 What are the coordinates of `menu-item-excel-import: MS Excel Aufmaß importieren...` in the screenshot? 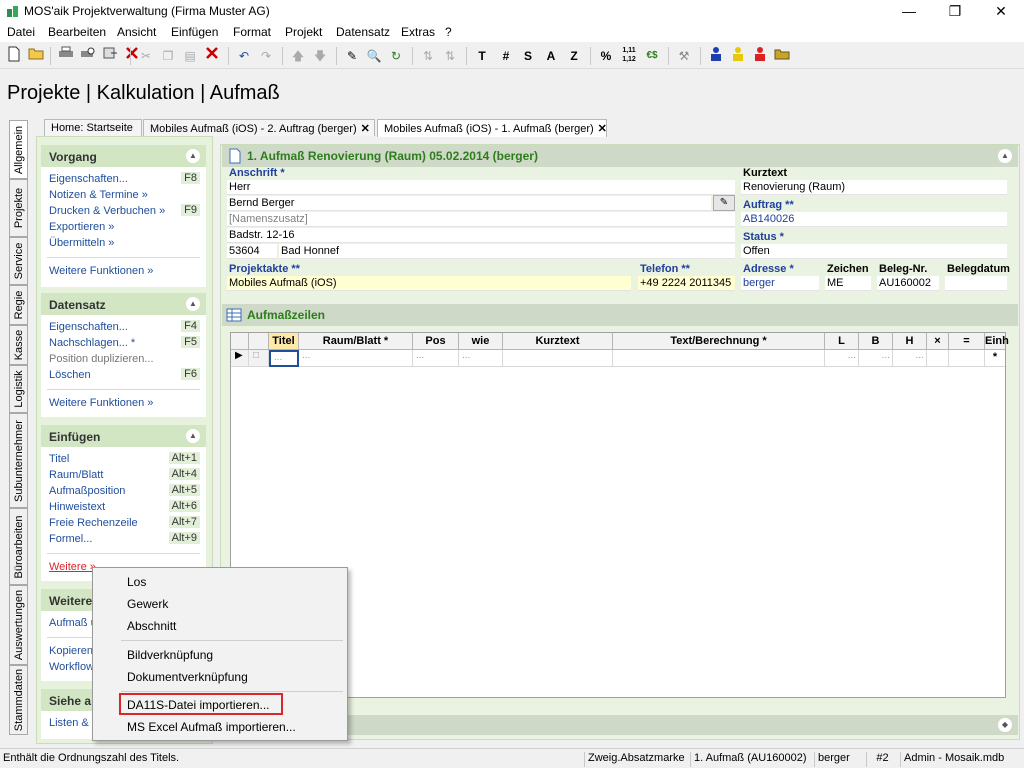 It's located at (211, 727).